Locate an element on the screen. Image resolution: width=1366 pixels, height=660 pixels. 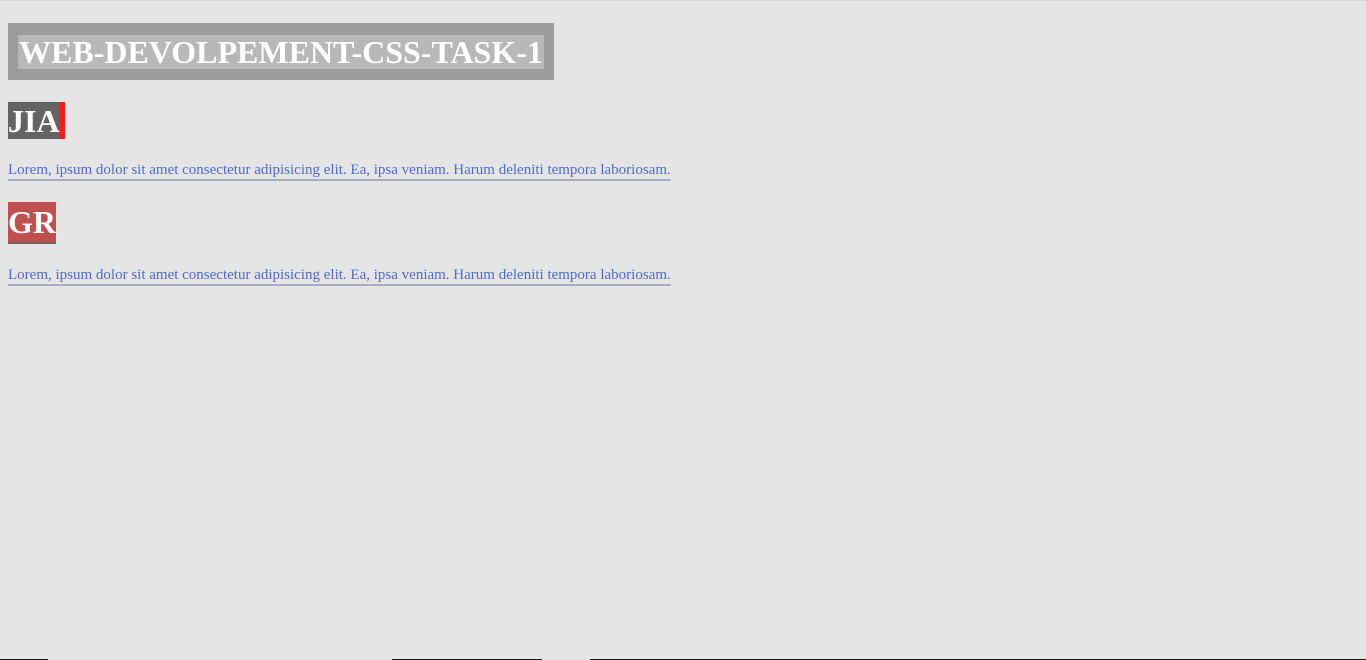
page-title-box: WEB-DEVOLPEMENT-CSS-TASK-1 is located at coordinates (281, 51).